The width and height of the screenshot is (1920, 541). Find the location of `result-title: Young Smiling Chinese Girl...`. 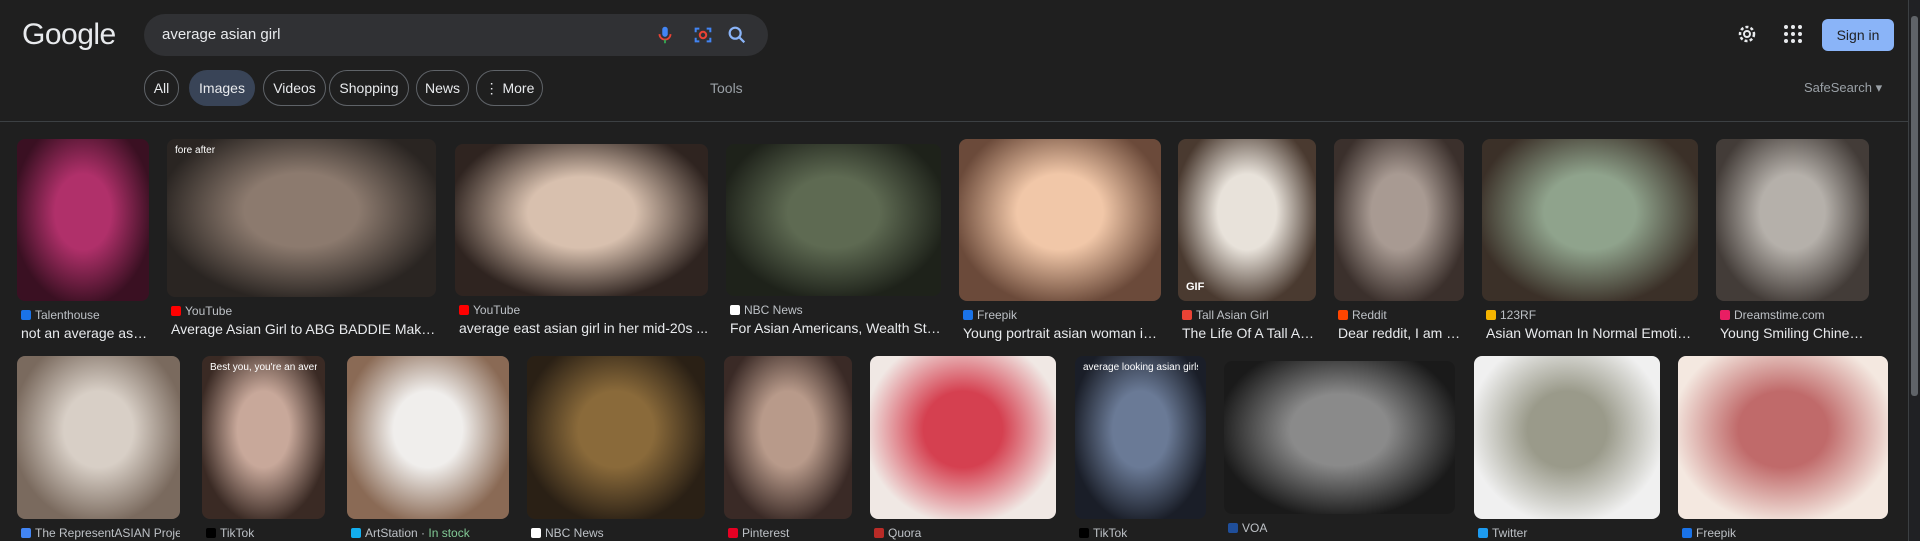

result-title: Young Smiling Chinese Girl... is located at coordinates (1794, 333).